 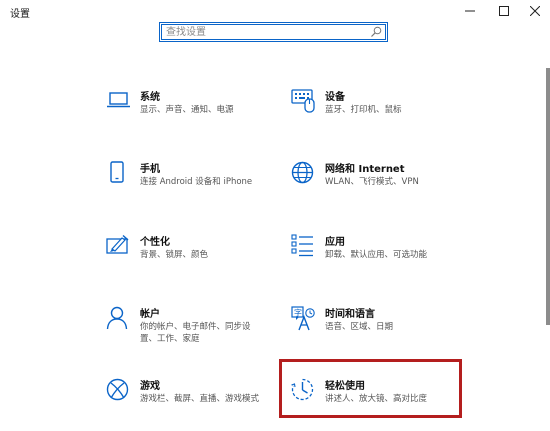 I want to click on minimize-button, so click(x=470, y=11).